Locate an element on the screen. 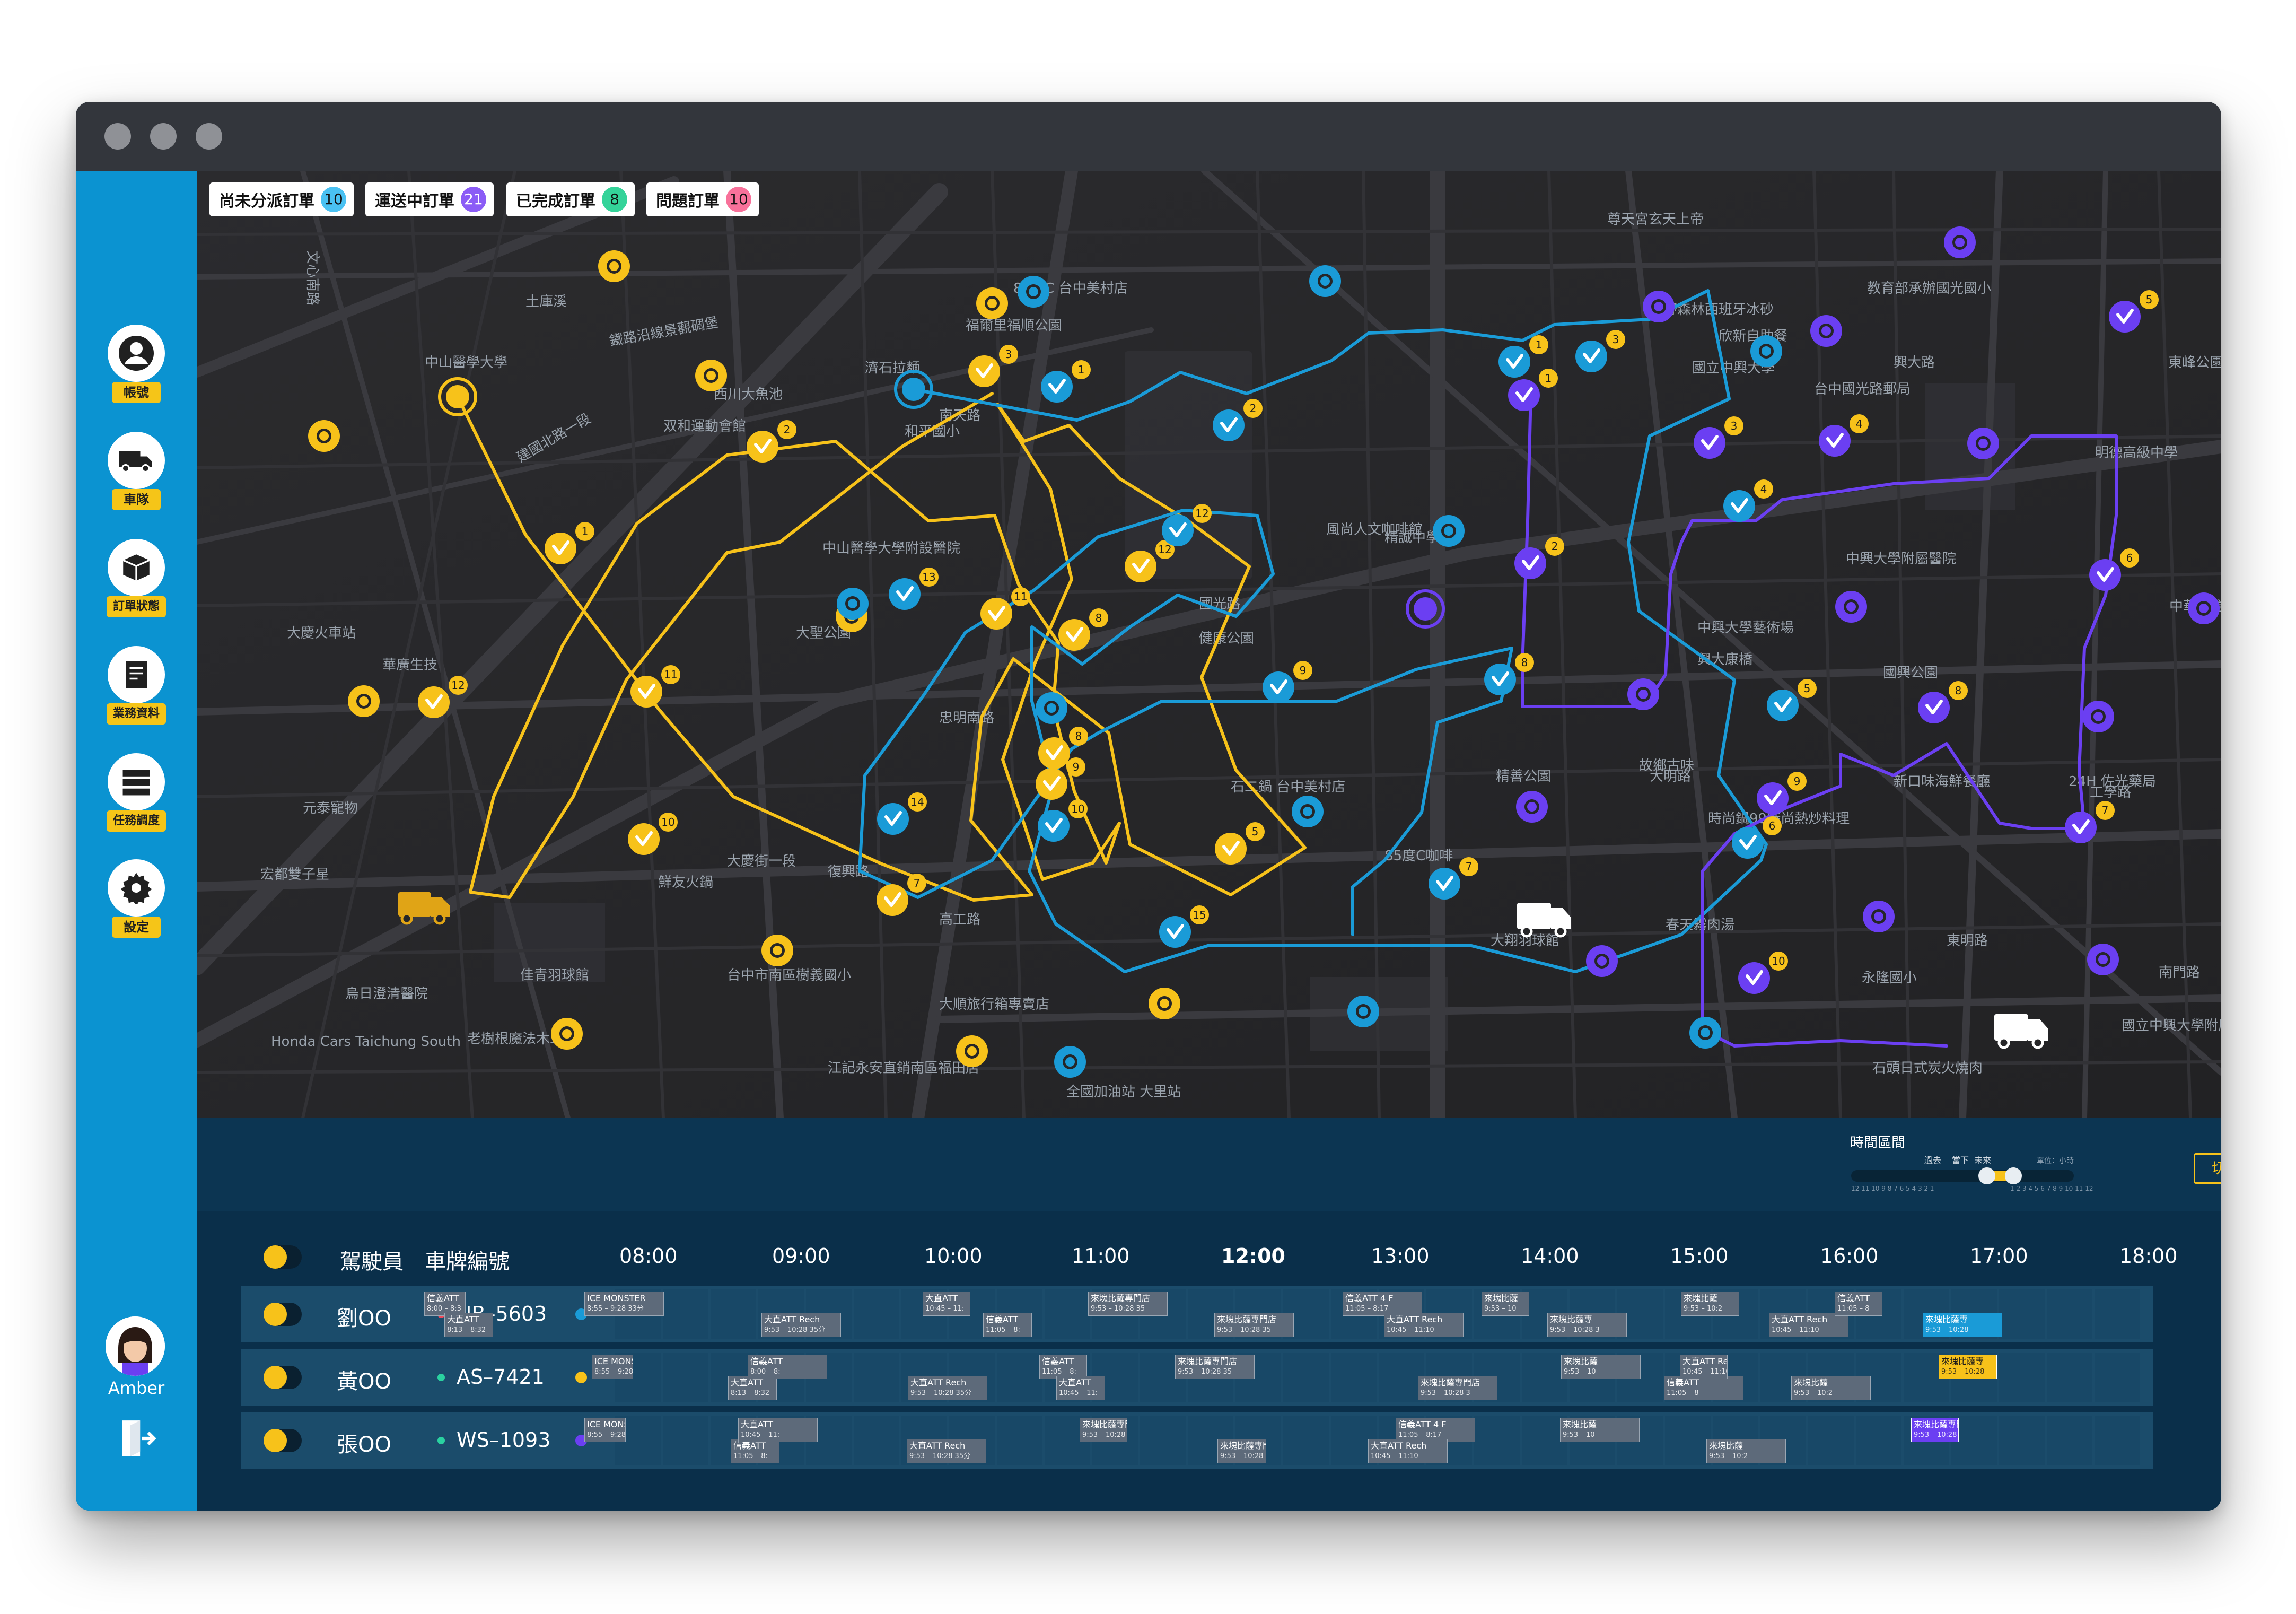  task-block: 大直ATT 8:13 – 8:32 is located at coordinates (468, 1325).